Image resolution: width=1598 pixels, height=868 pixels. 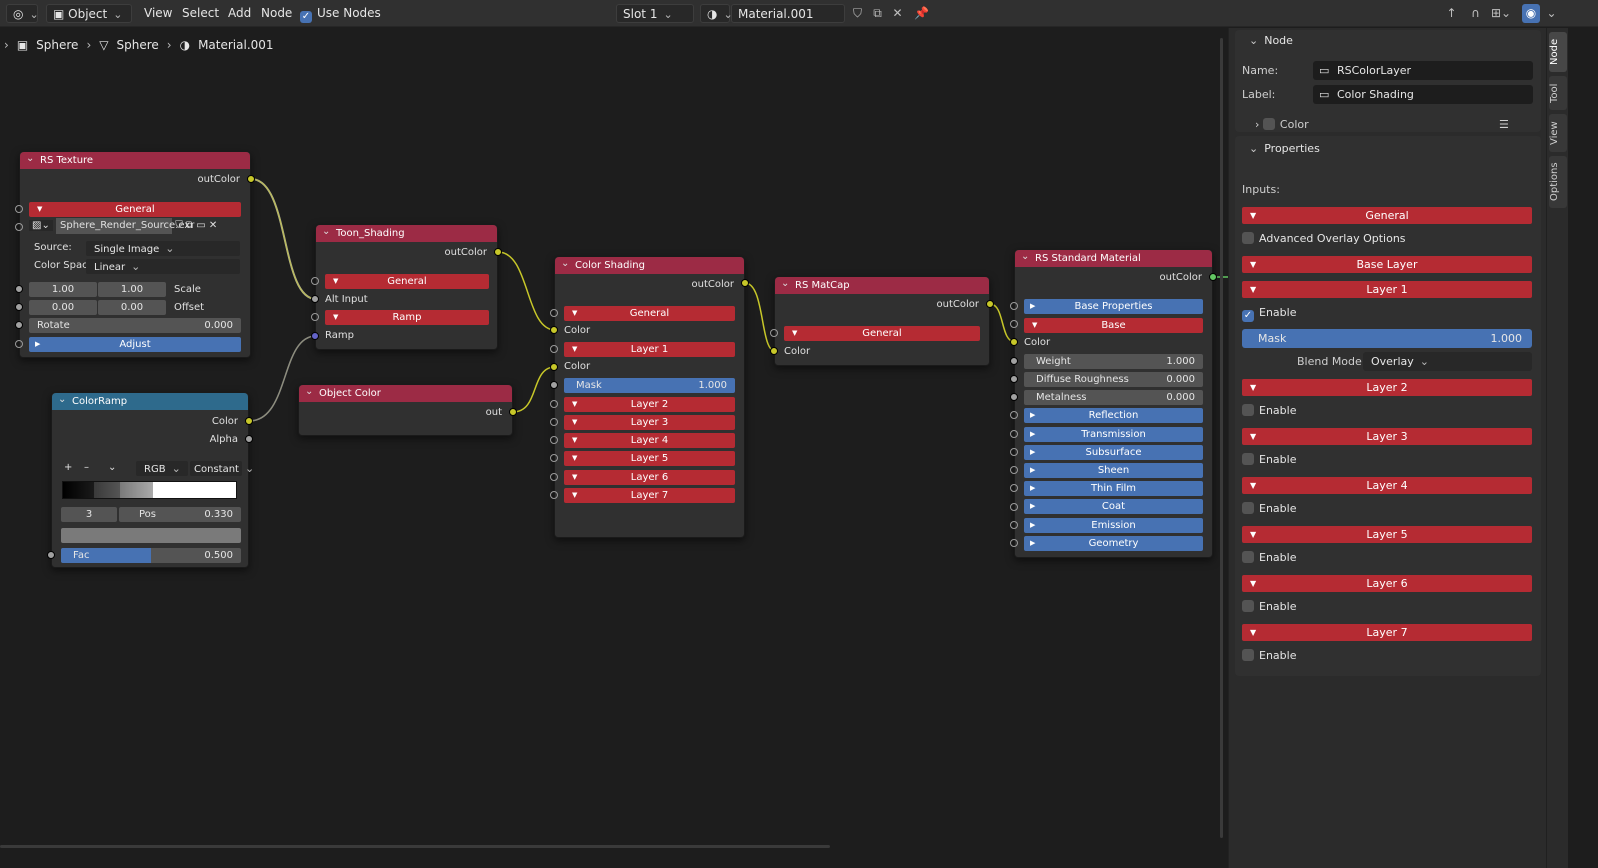 What do you see at coordinates (135, 159) in the screenshot?
I see `node-title: RS Texture` at bounding box center [135, 159].